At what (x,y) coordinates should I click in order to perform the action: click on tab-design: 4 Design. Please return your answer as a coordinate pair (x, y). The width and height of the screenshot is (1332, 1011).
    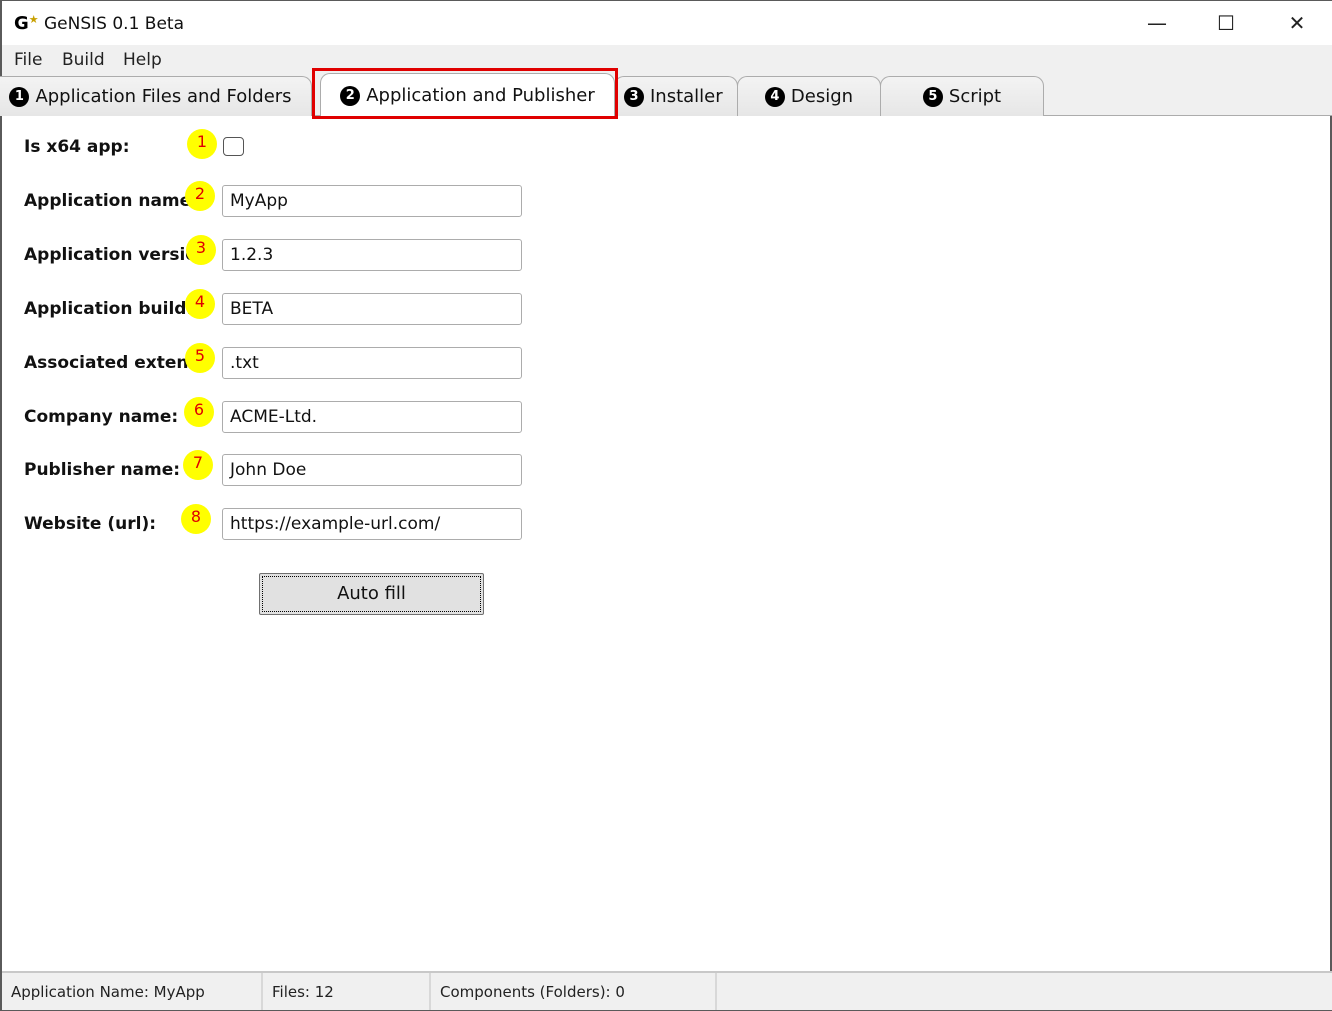
    Looking at the image, I should click on (809, 96).